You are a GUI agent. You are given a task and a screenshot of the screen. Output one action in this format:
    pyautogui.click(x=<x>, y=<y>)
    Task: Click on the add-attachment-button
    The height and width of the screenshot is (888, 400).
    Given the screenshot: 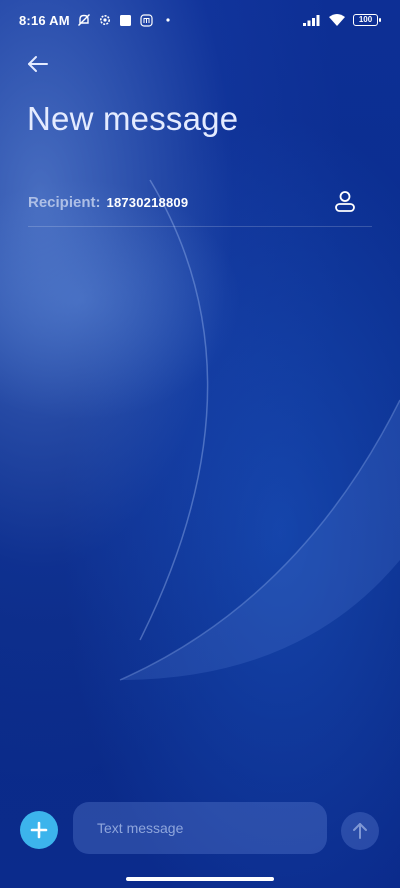 What is the action you would take?
    pyautogui.click(x=39, y=830)
    